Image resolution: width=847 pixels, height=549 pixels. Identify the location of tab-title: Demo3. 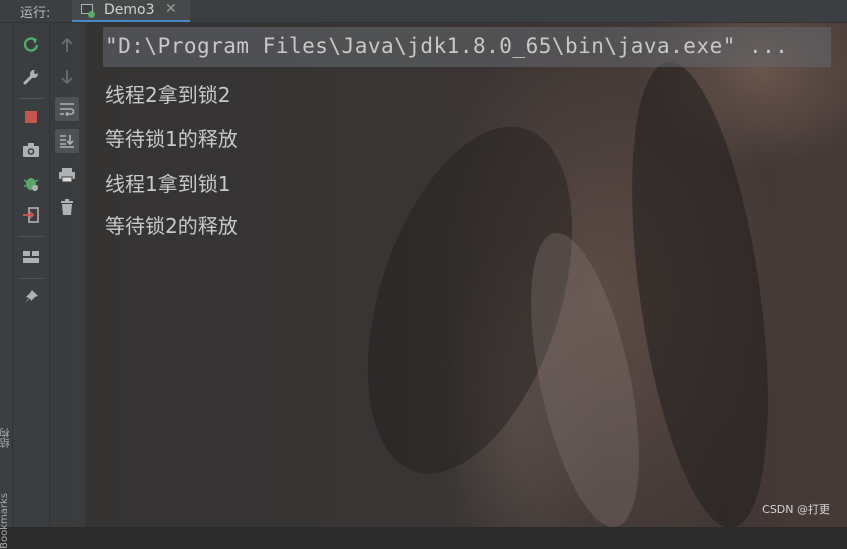
(129, 10).